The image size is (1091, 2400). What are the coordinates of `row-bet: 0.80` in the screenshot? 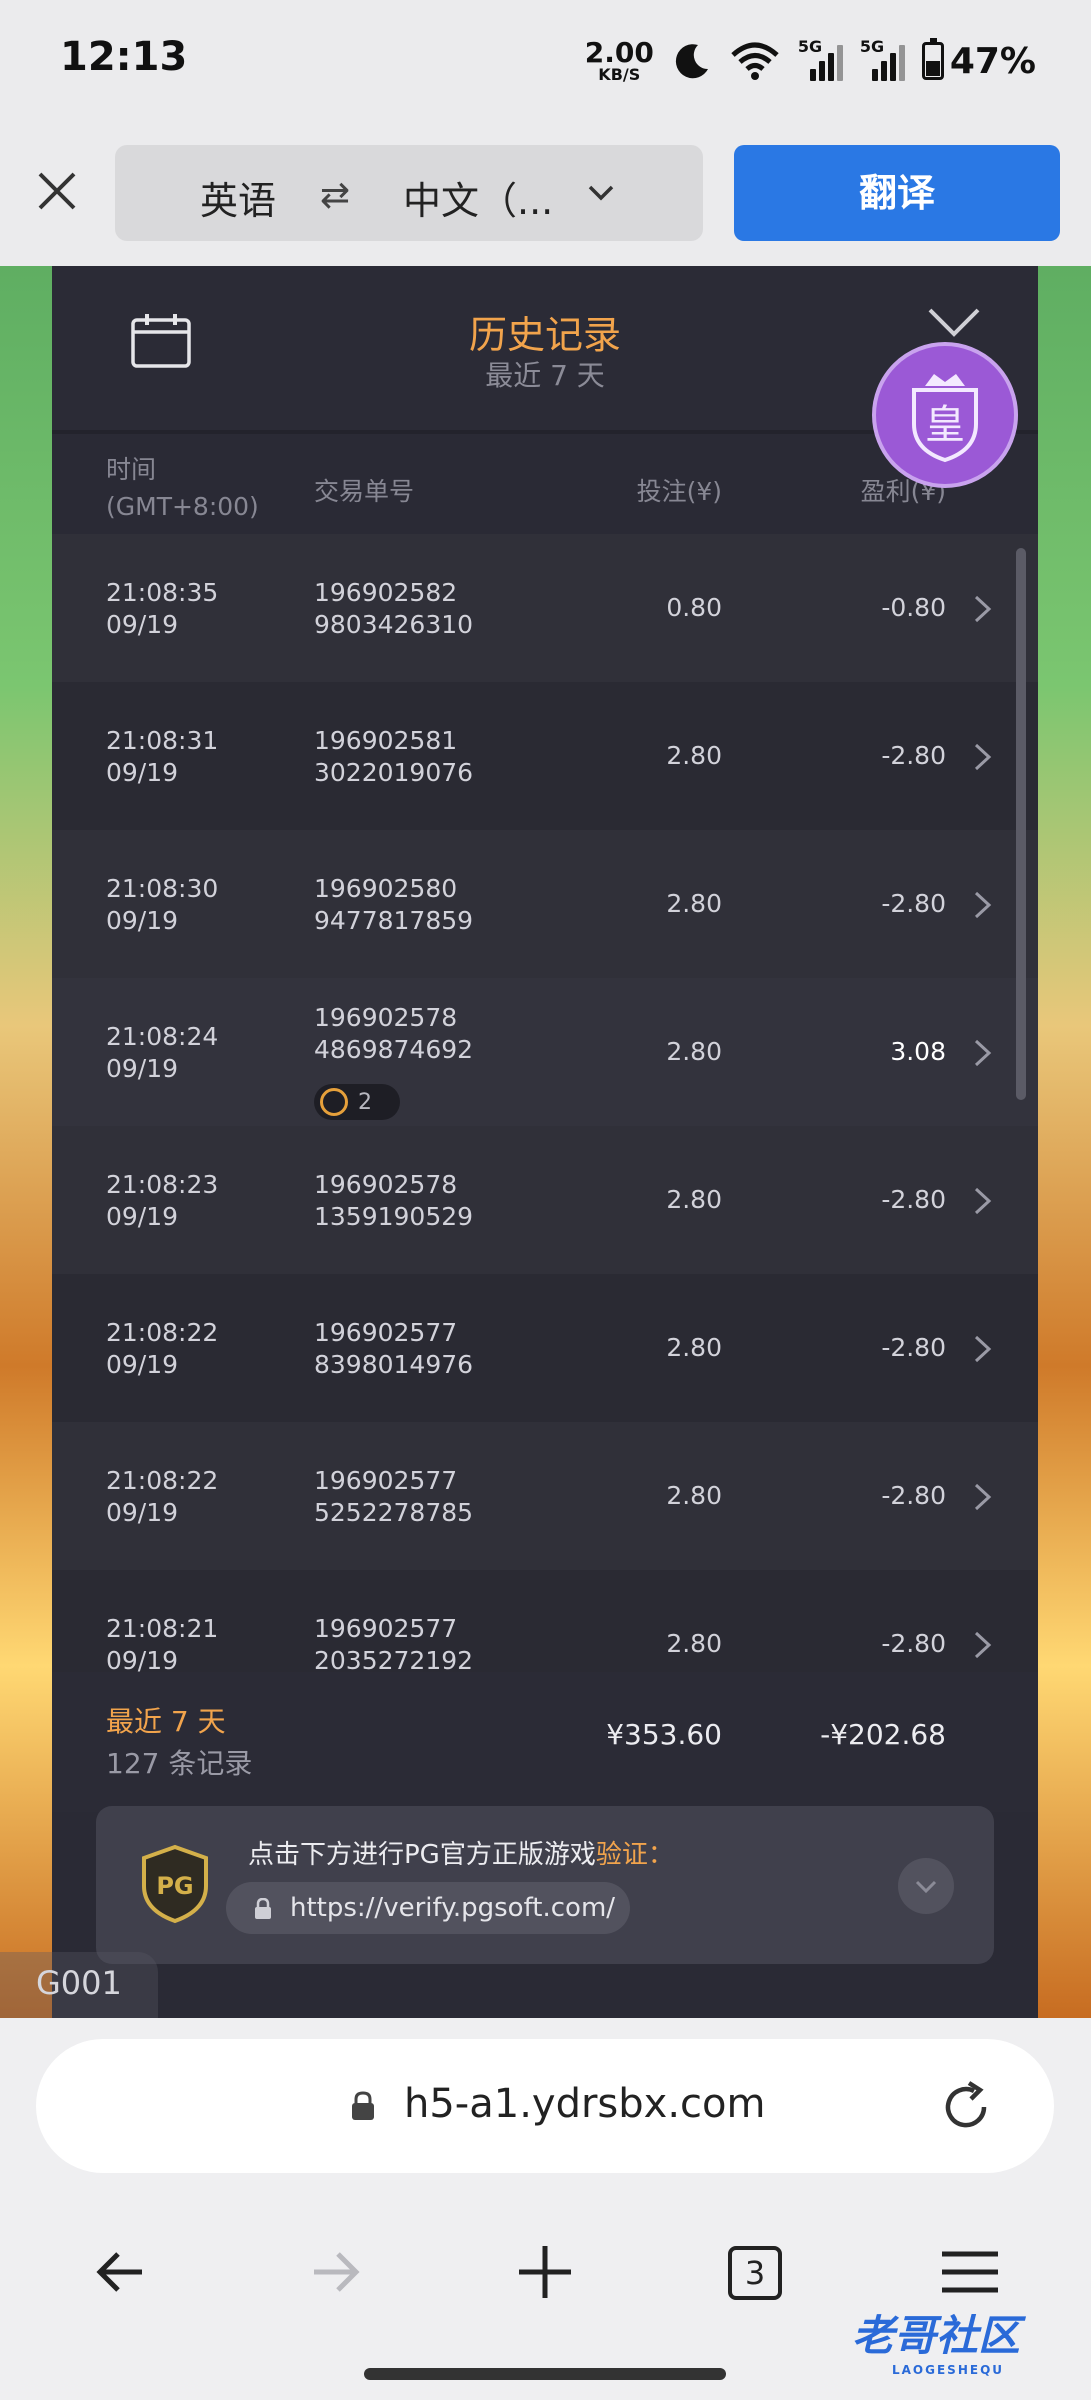 It's located at (694, 607).